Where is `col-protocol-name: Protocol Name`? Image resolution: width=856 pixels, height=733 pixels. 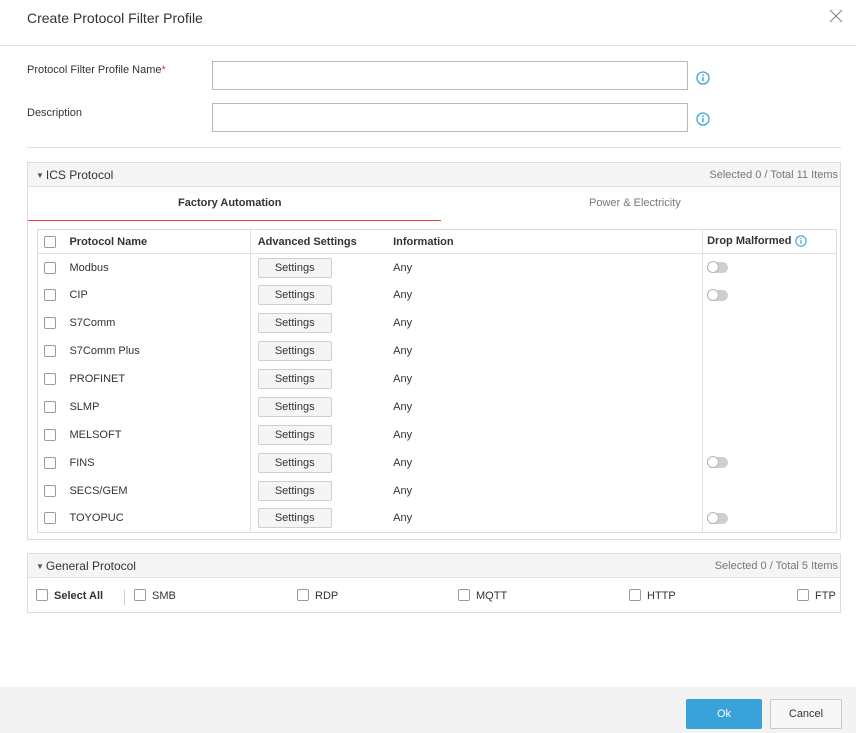 col-protocol-name: Protocol Name is located at coordinates (156, 241).